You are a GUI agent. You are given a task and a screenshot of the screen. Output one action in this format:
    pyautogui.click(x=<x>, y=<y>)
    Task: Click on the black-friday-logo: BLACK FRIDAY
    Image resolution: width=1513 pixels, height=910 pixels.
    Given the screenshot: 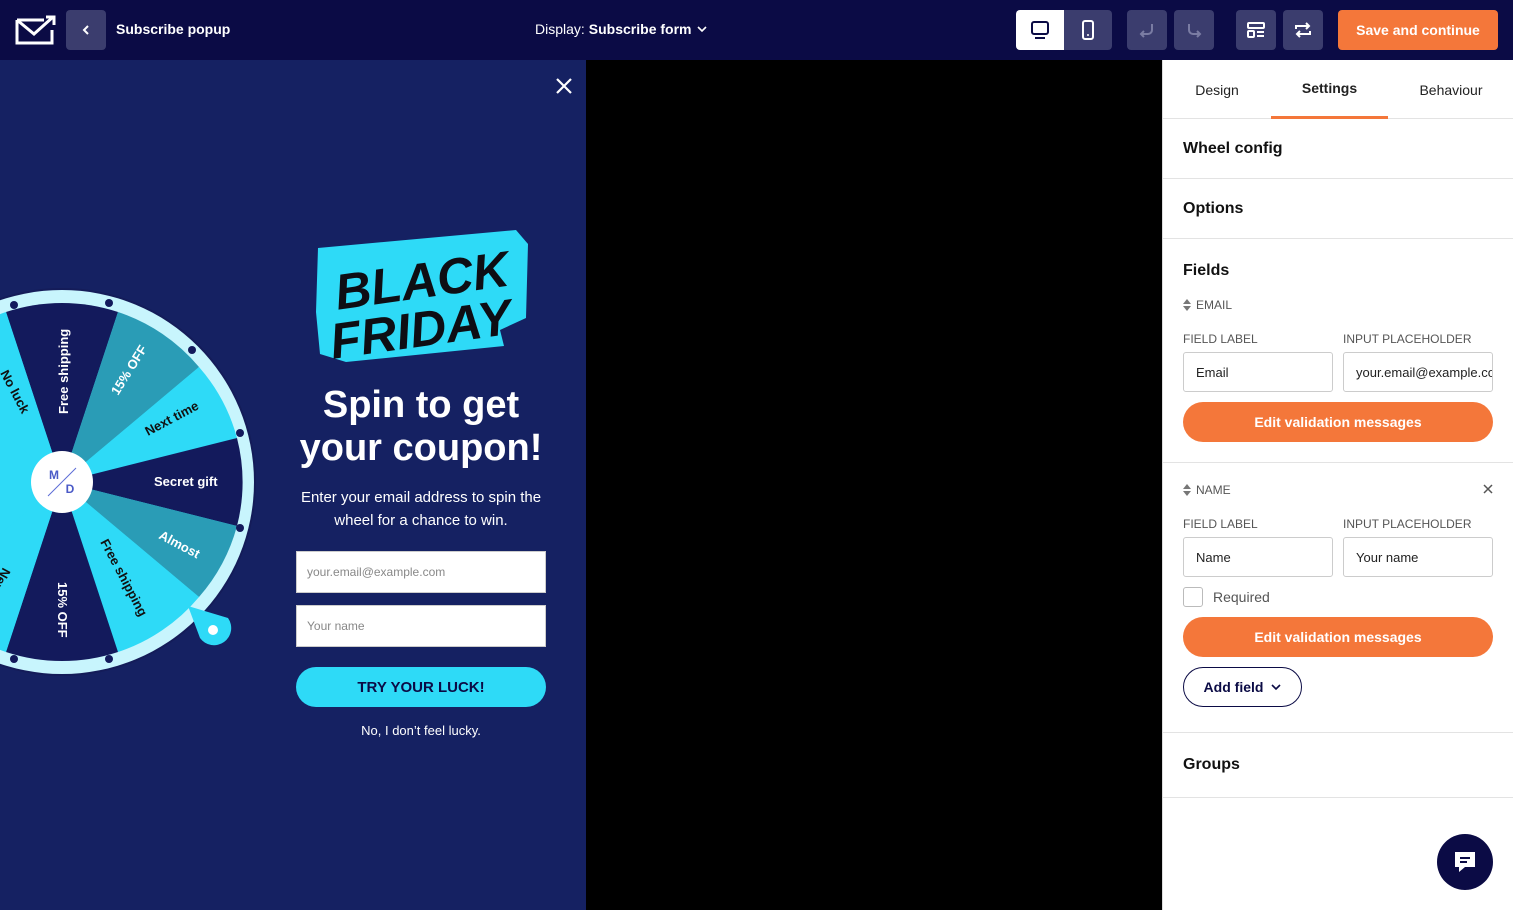 What is the action you would take?
    pyautogui.click(x=422, y=298)
    